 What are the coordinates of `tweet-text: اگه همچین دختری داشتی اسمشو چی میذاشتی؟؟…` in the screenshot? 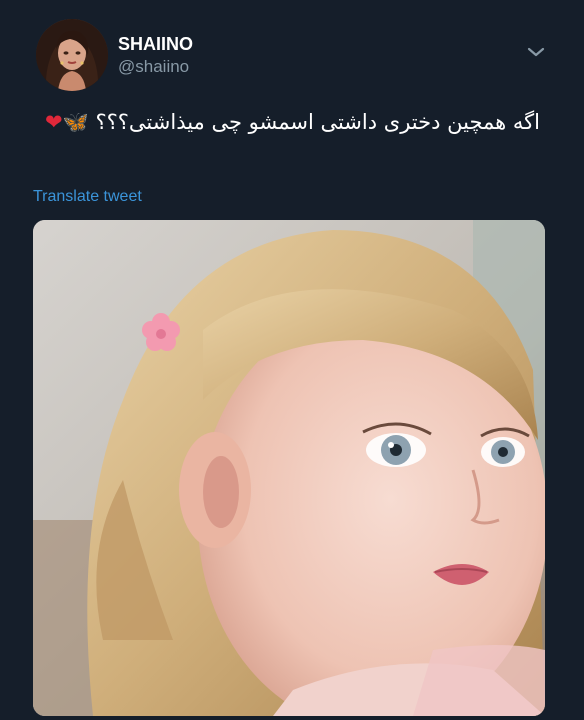 It's located at (290, 122).